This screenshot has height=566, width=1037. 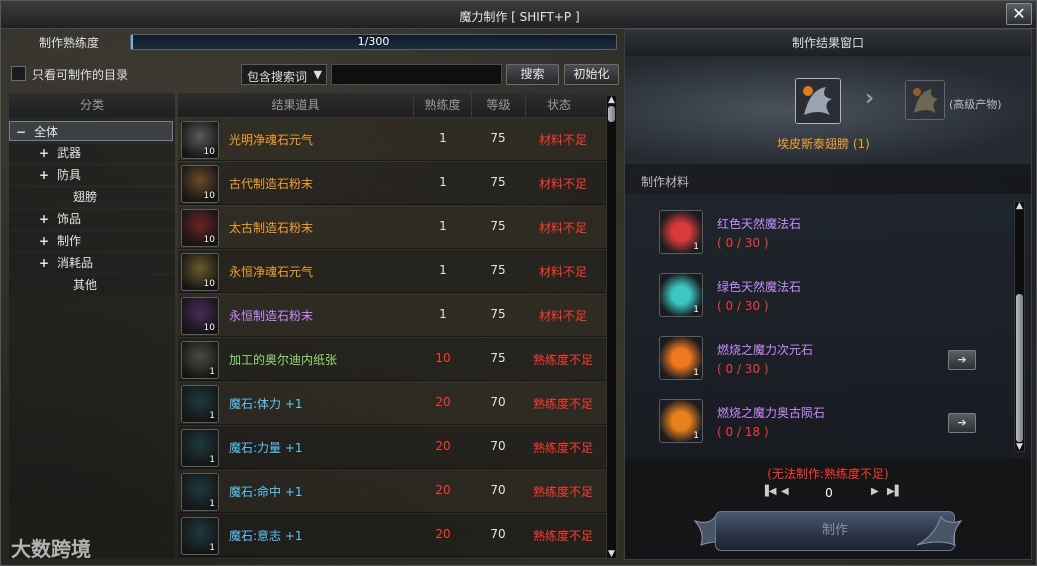 What do you see at coordinates (75, 285) in the screenshot?
I see `category-item: 其他` at bounding box center [75, 285].